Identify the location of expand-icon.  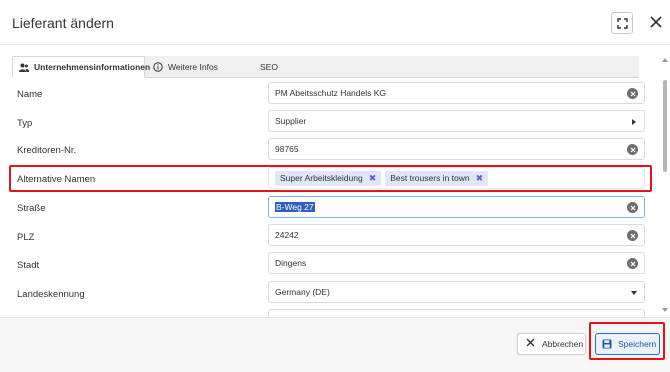
(622, 23).